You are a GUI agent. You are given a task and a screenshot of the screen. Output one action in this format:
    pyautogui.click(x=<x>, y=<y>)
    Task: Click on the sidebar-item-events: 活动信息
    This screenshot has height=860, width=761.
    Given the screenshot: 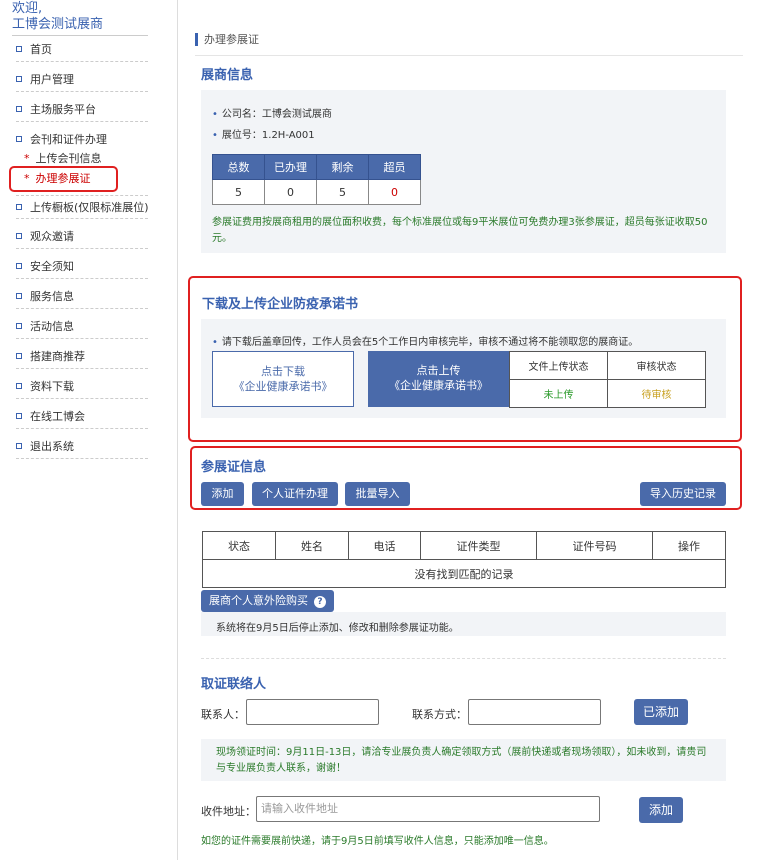 What is the action you would take?
    pyautogui.click(x=82, y=327)
    